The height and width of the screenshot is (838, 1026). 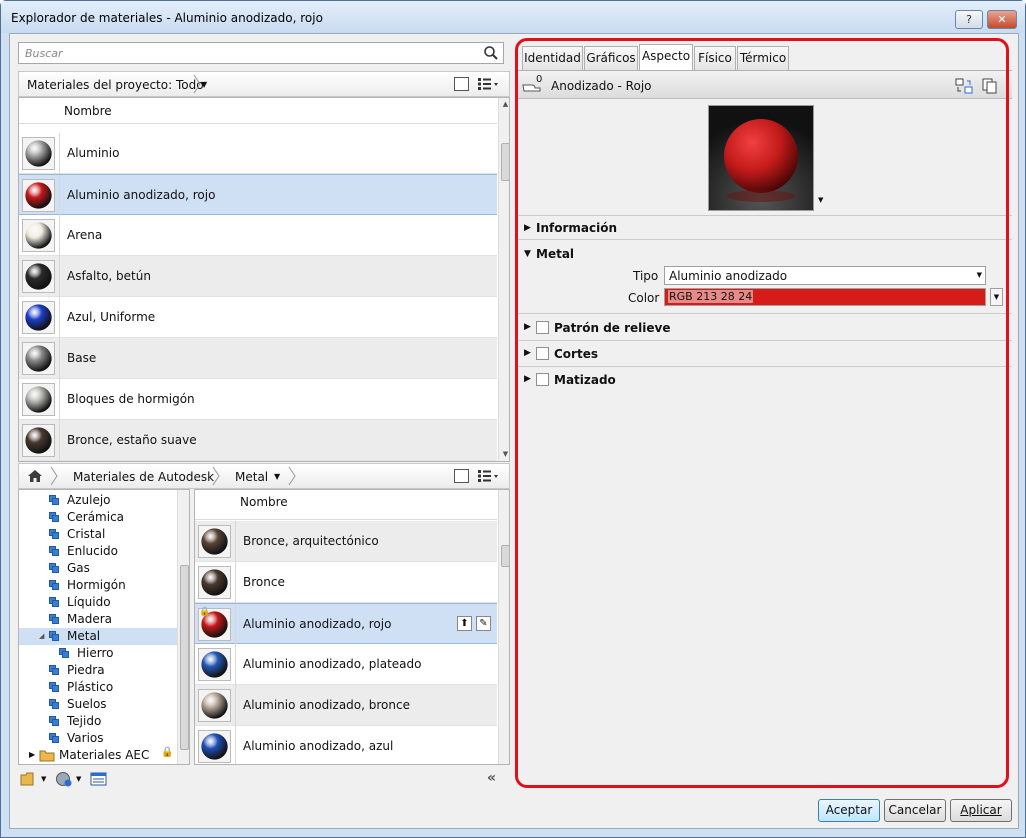 What do you see at coordinates (503, 279) in the screenshot?
I see `project-list-scrollbar: ▲ ▼` at bounding box center [503, 279].